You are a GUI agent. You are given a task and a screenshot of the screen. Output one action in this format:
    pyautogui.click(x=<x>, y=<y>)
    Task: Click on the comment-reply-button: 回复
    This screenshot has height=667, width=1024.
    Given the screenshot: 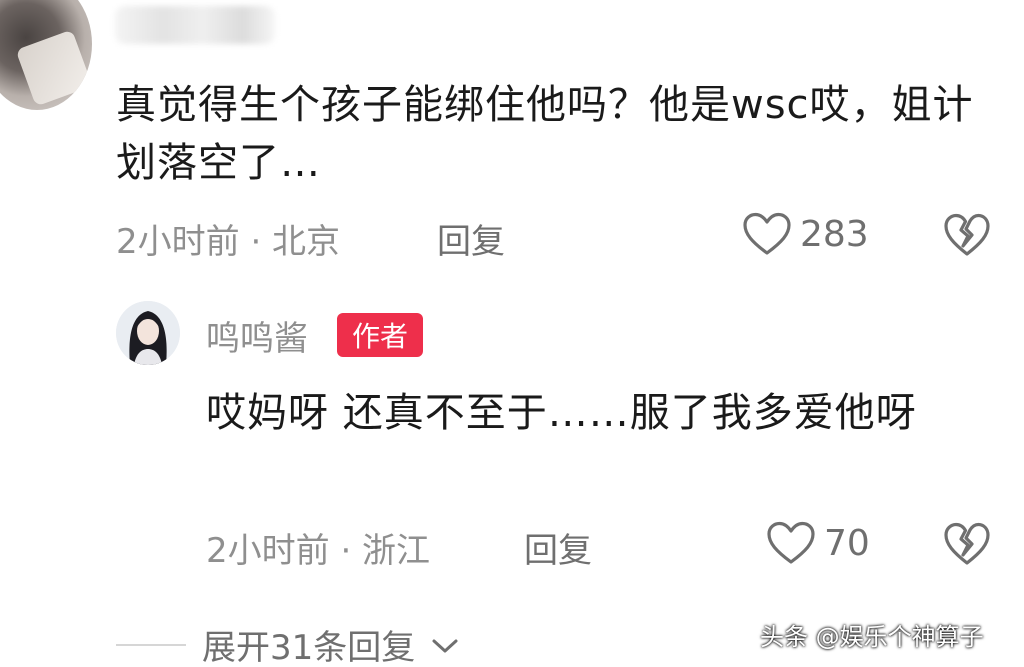 What is the action you would take?
    pyautogui.click(x=471, y=238)
    